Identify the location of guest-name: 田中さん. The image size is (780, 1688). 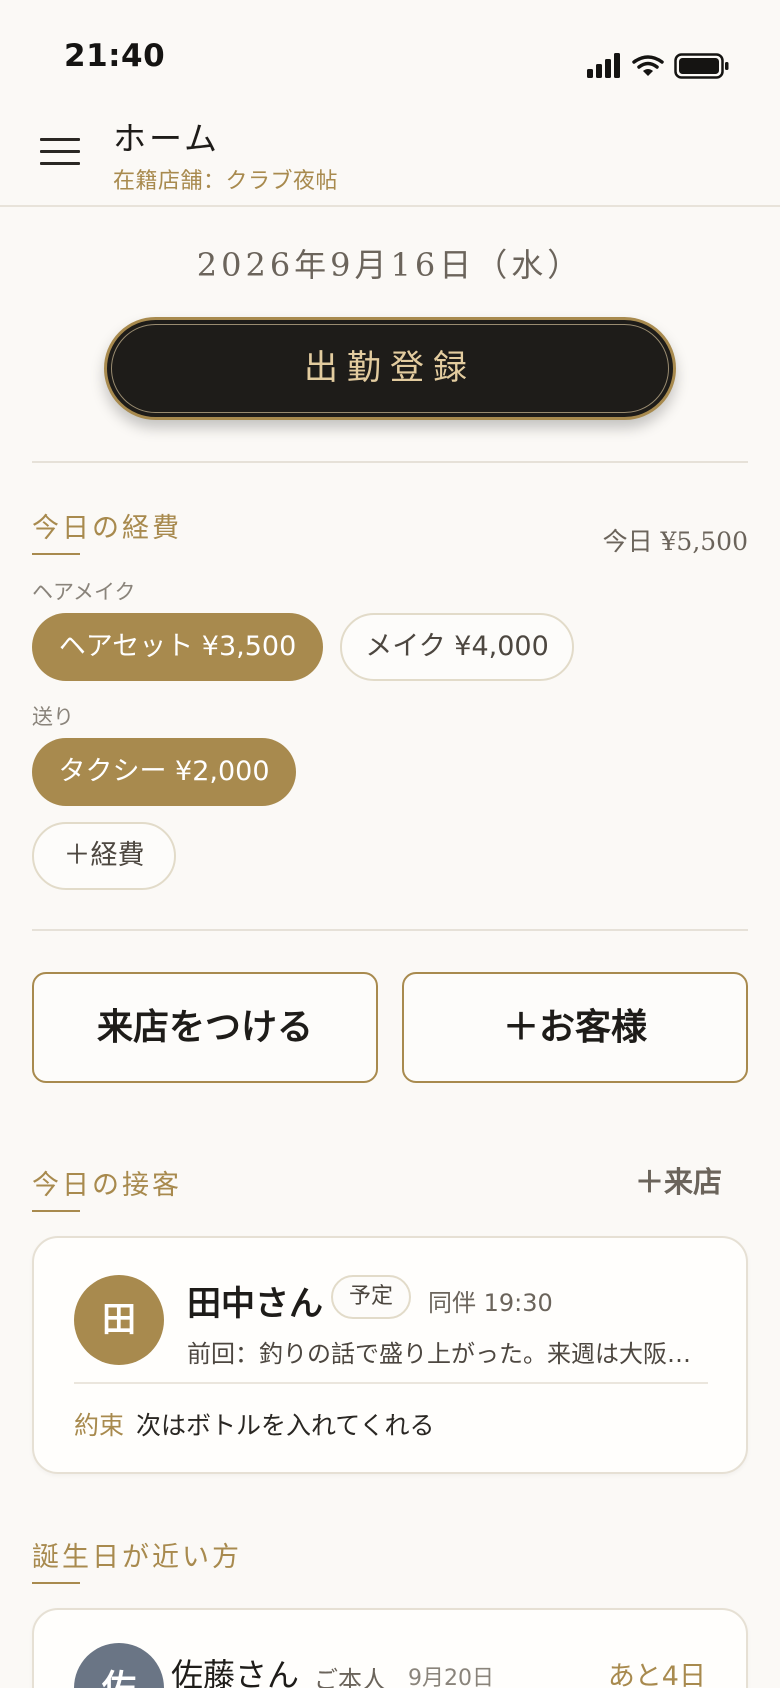
(255, 1304).